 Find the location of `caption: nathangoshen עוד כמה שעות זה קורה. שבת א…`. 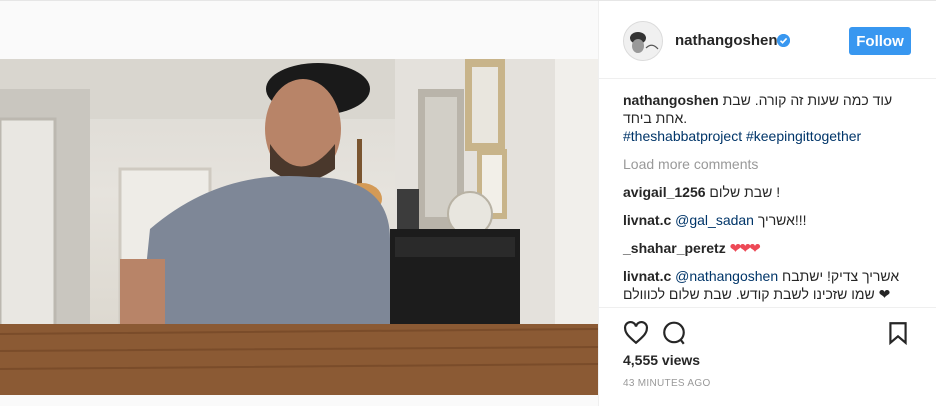

caption: nathangoshen עוד כמה שעות זה קורה. שבת א… is located at coordinates (769, 118).